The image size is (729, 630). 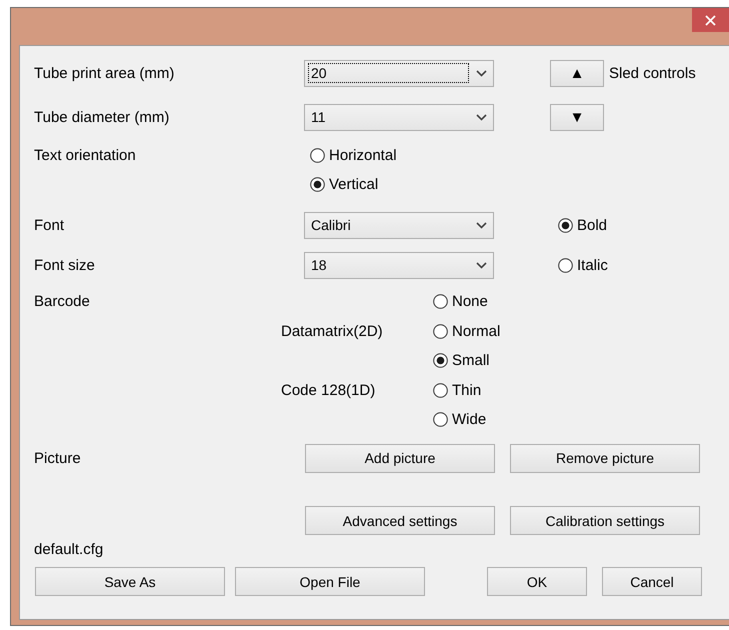 I want to click on dialog-button: OK, so click(x=537, y=581).